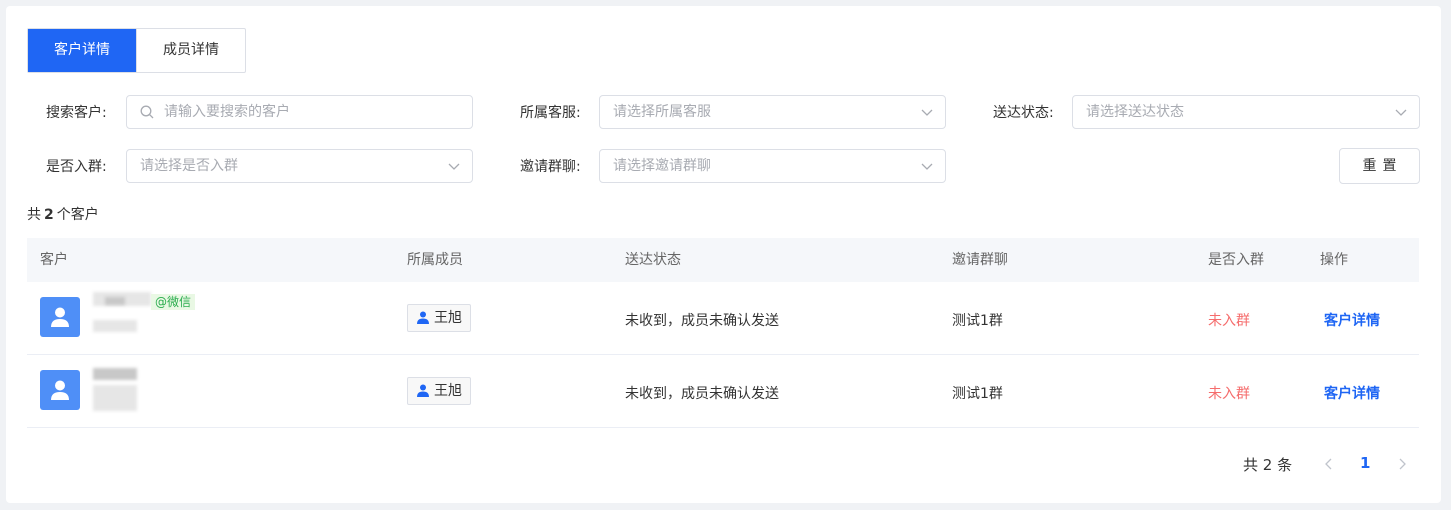  Describe the element at coordinates (1246, 112) in the screenshot. I see `delivery-status-select: 请选择送达状态` at that location.